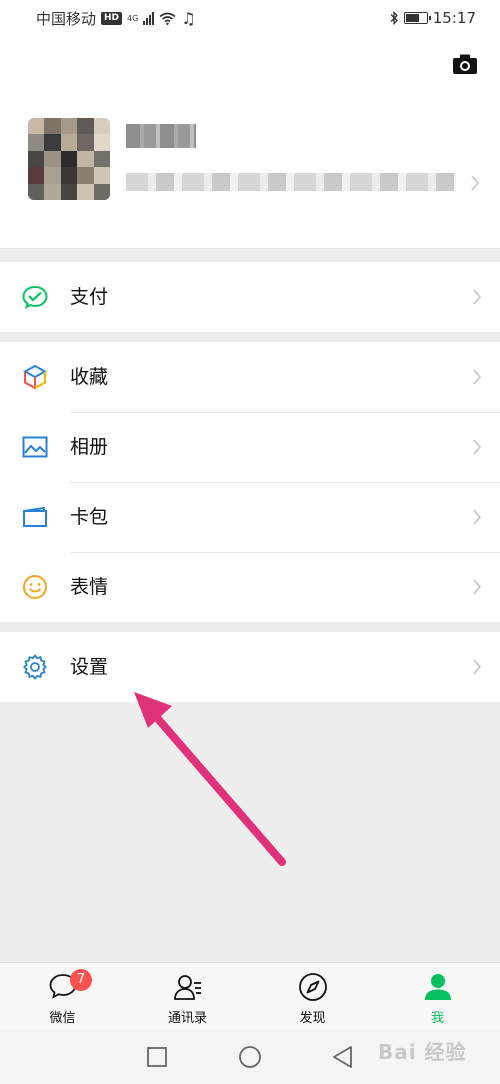 The height and width of the screenshot is (1084, 500). Describe the element at coordinates (62, 996) in the screenshot. I see `tab-chats: 7 微信` at that location.